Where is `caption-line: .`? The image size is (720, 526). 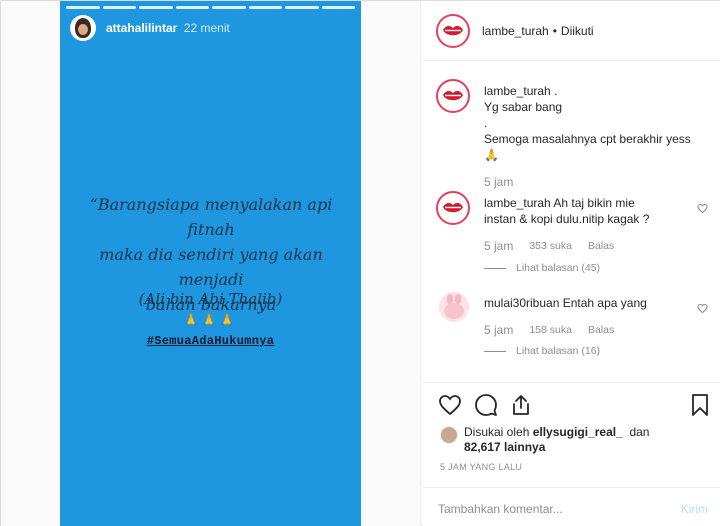
caption-line: . is located at coordinates (486, 123).